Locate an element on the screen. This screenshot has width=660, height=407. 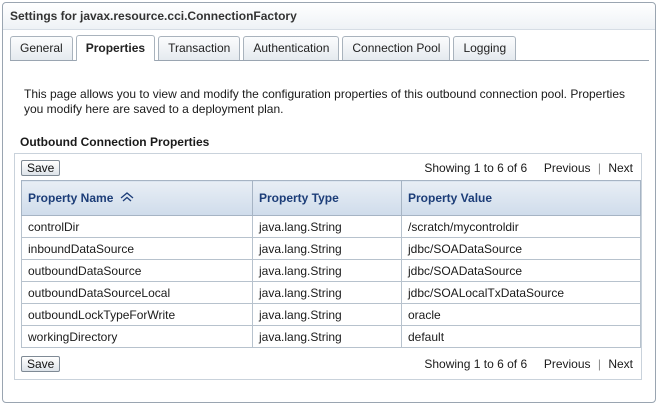
property-value-cell: default is located at coordinates (521, 336).